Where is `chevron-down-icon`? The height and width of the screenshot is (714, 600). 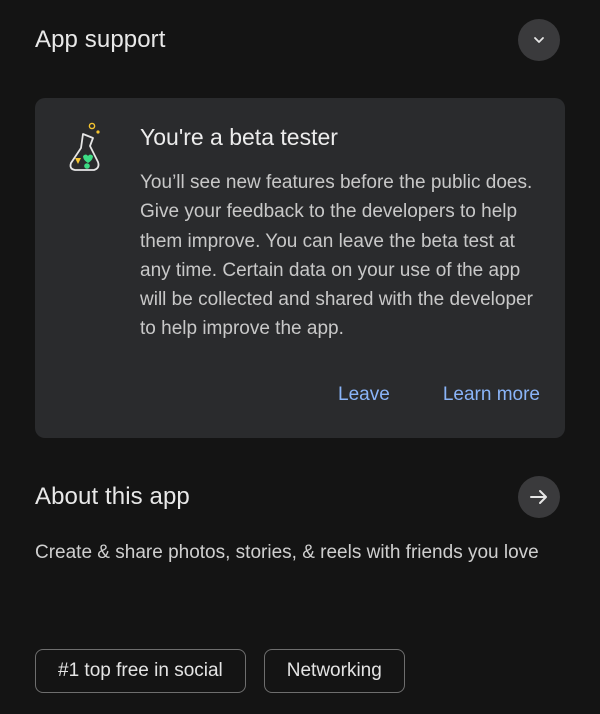 chevron-down-icon is located at coordinates (539, 40).